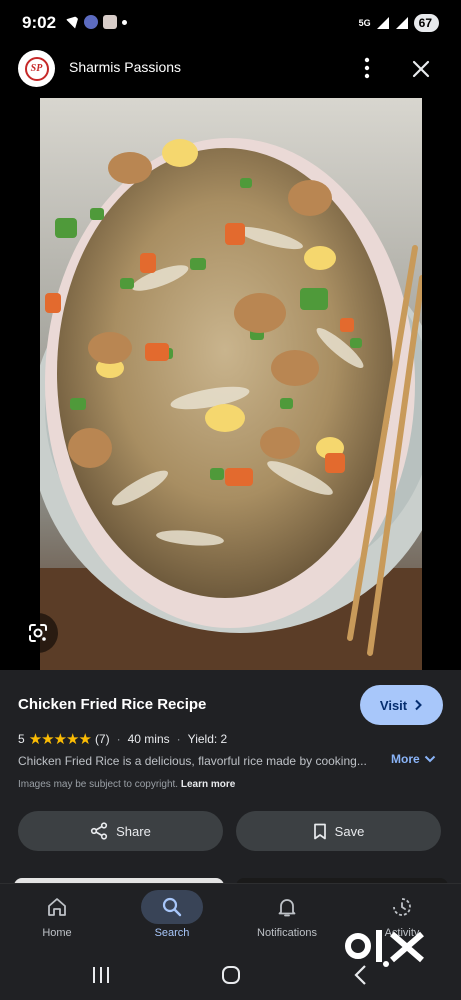 This screenshot has width=461, height=1000. I want to click on google-lens-button, so click(38, 633).